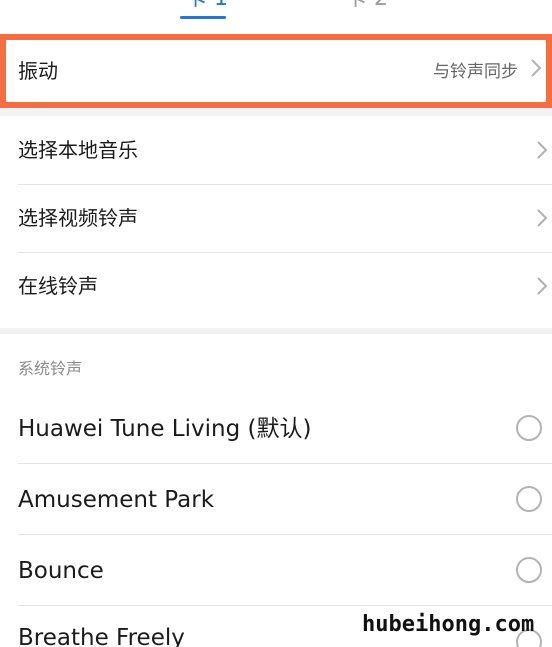 The height and width of the screenshot is (647, 552). I want to click on ringtone-item: Bounce, so click(276, 571).